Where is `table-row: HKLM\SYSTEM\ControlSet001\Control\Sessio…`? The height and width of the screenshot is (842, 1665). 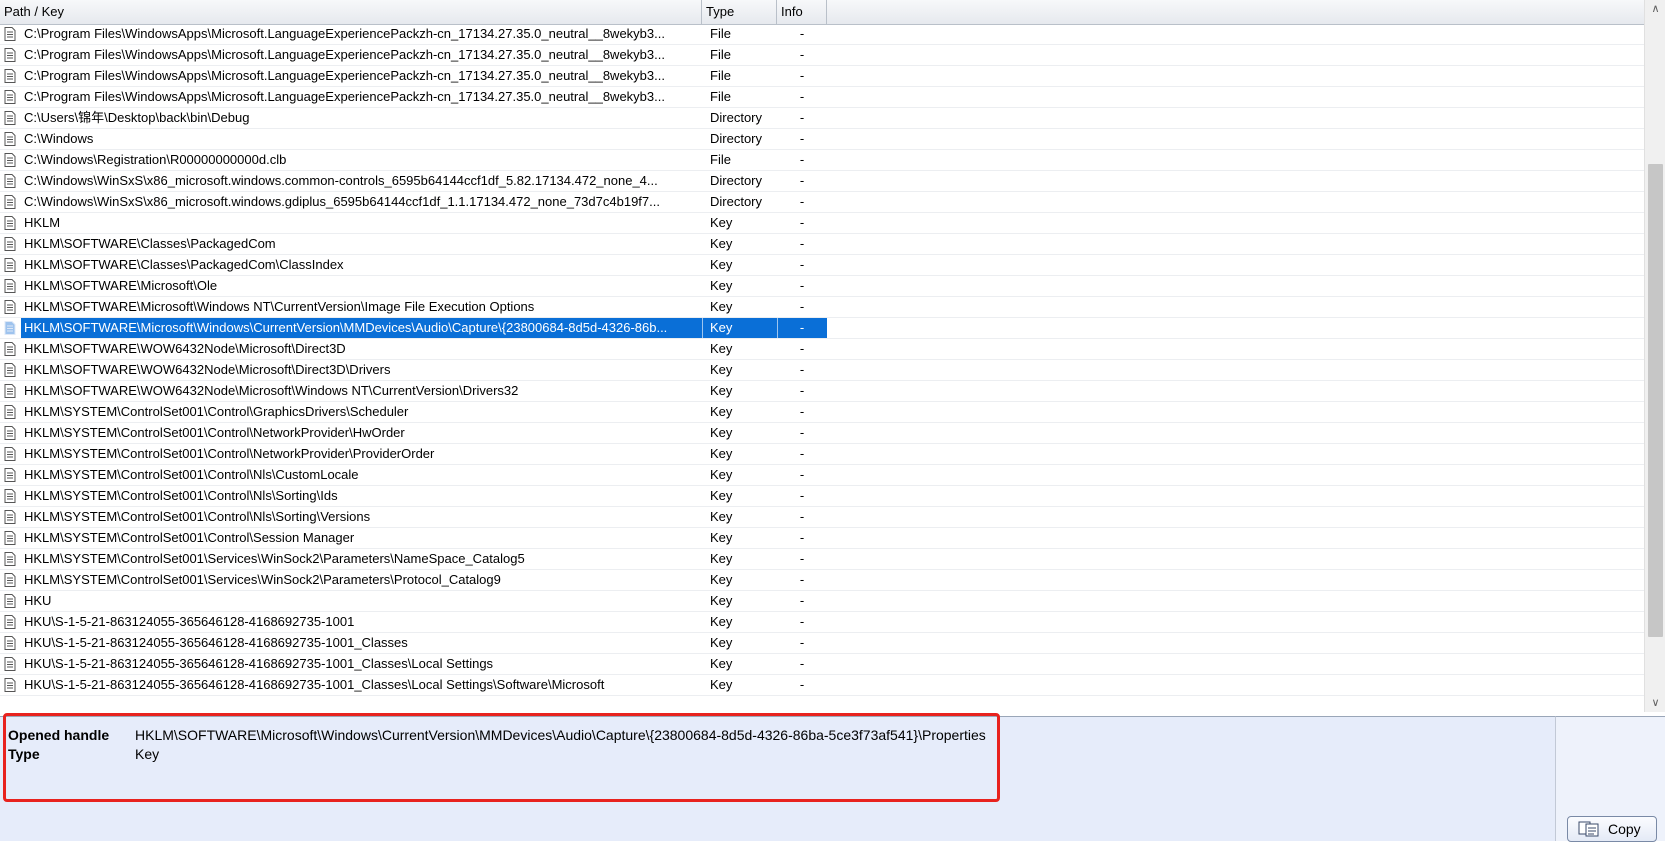
table-row: HKLM\SYSTEM\ControlSet001\Control\Sessio… is located at coordinates (822, 538).